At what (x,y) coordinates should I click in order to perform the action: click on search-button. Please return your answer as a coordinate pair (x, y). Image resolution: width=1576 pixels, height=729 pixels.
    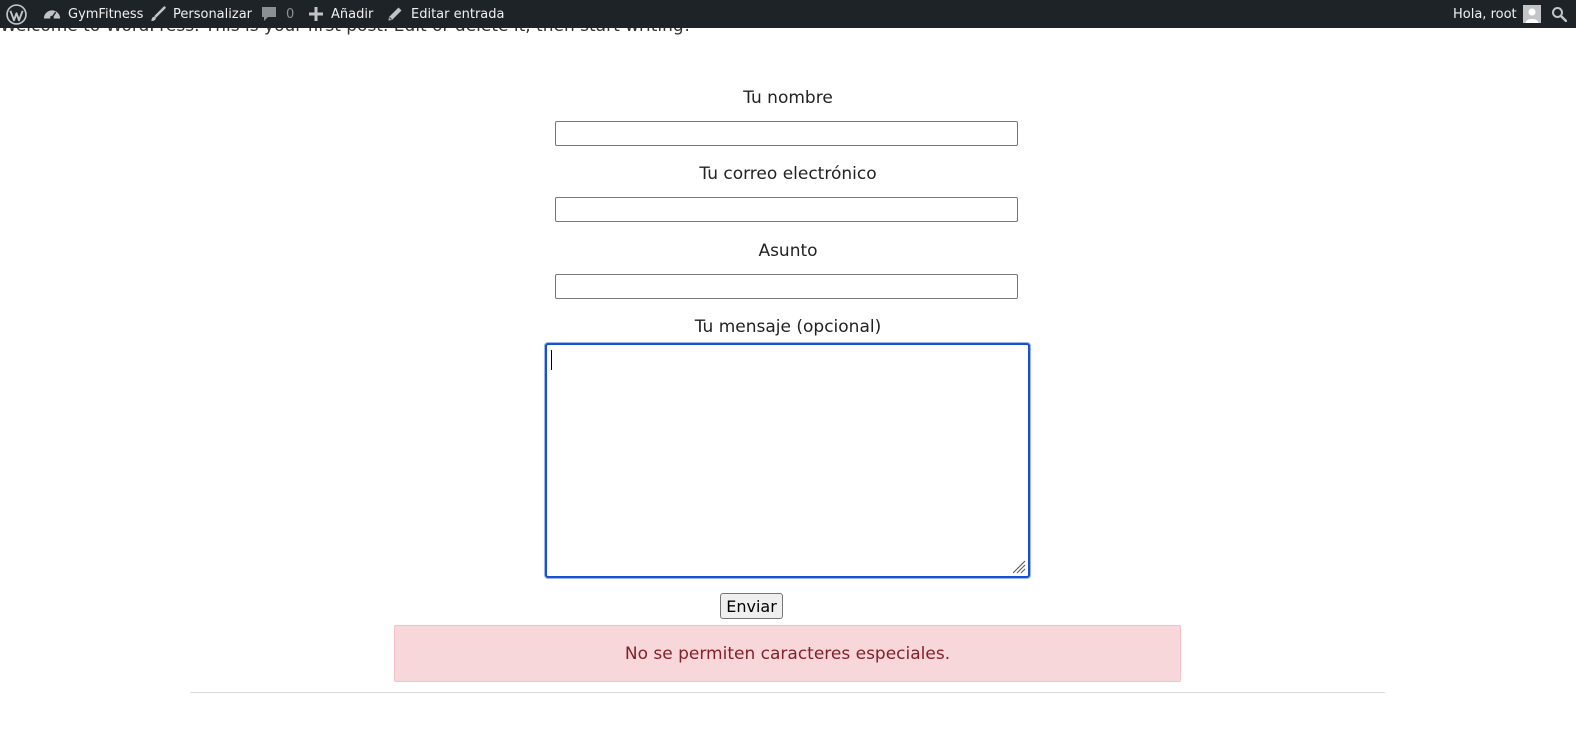
    Looking at the image, I should click on (1559, 14).